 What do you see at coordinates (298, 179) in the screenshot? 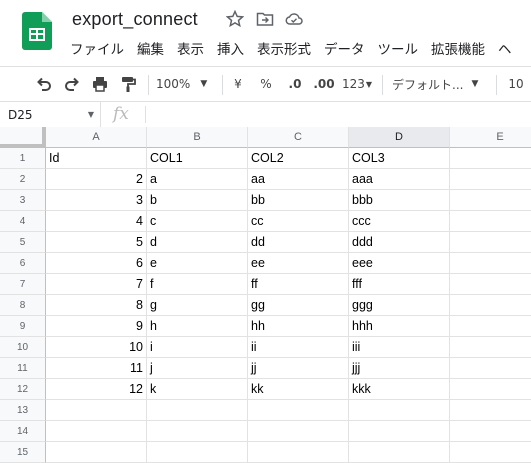
I see `cell-c2: aa` at bounding box center [298, 179].